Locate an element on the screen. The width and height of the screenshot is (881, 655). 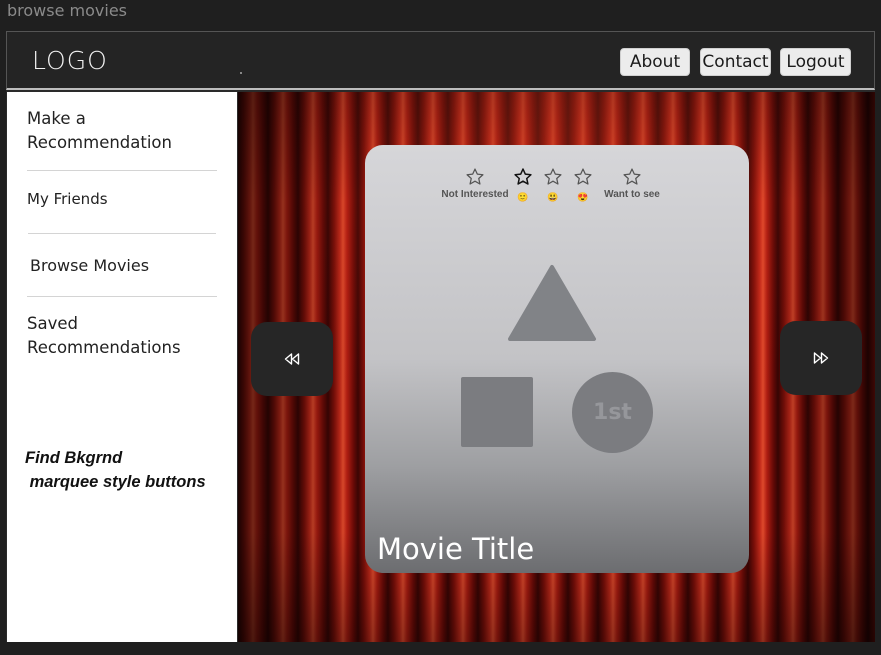
design-note: Find Bkgrnd marquee style buttons is located at coordinates (115, 470).